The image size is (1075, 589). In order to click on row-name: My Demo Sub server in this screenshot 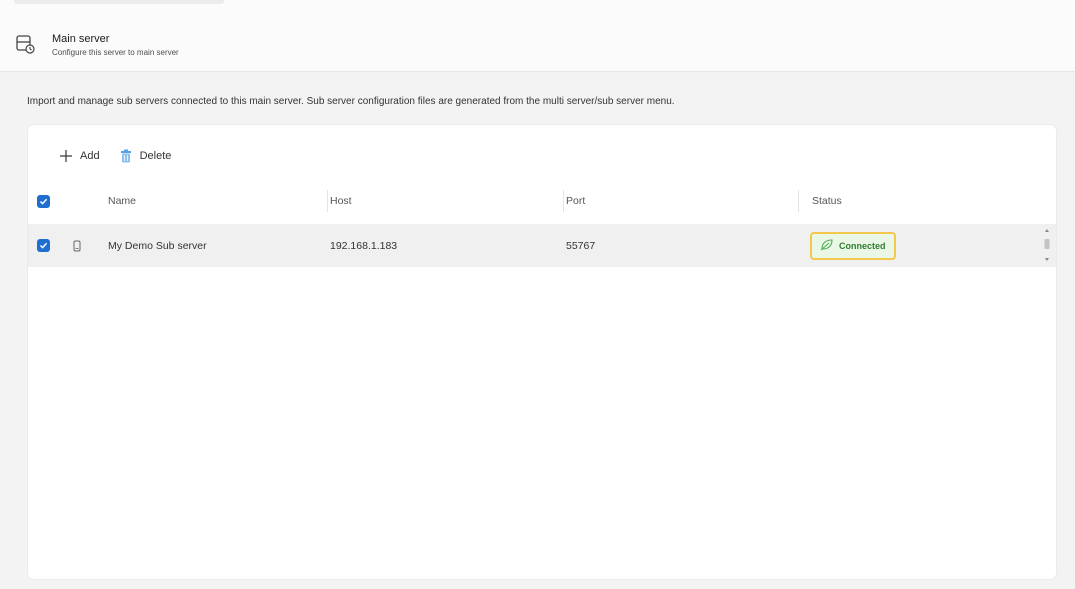, I will do `click(157, 245)`.